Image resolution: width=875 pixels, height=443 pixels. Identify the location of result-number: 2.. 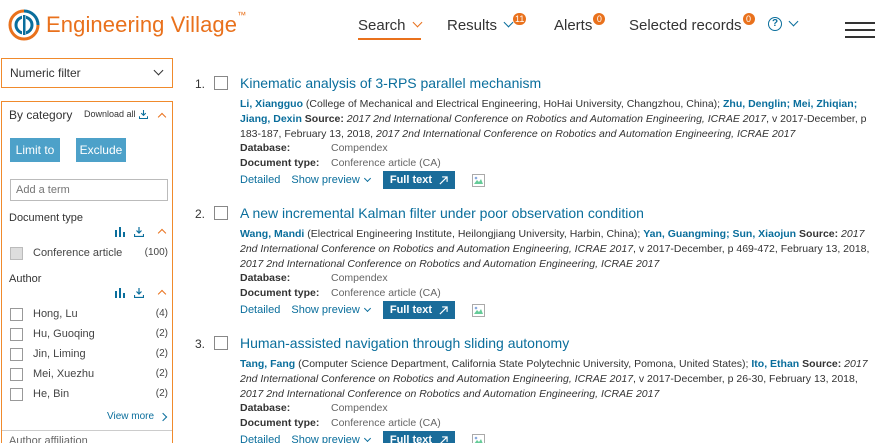
(200, 214).